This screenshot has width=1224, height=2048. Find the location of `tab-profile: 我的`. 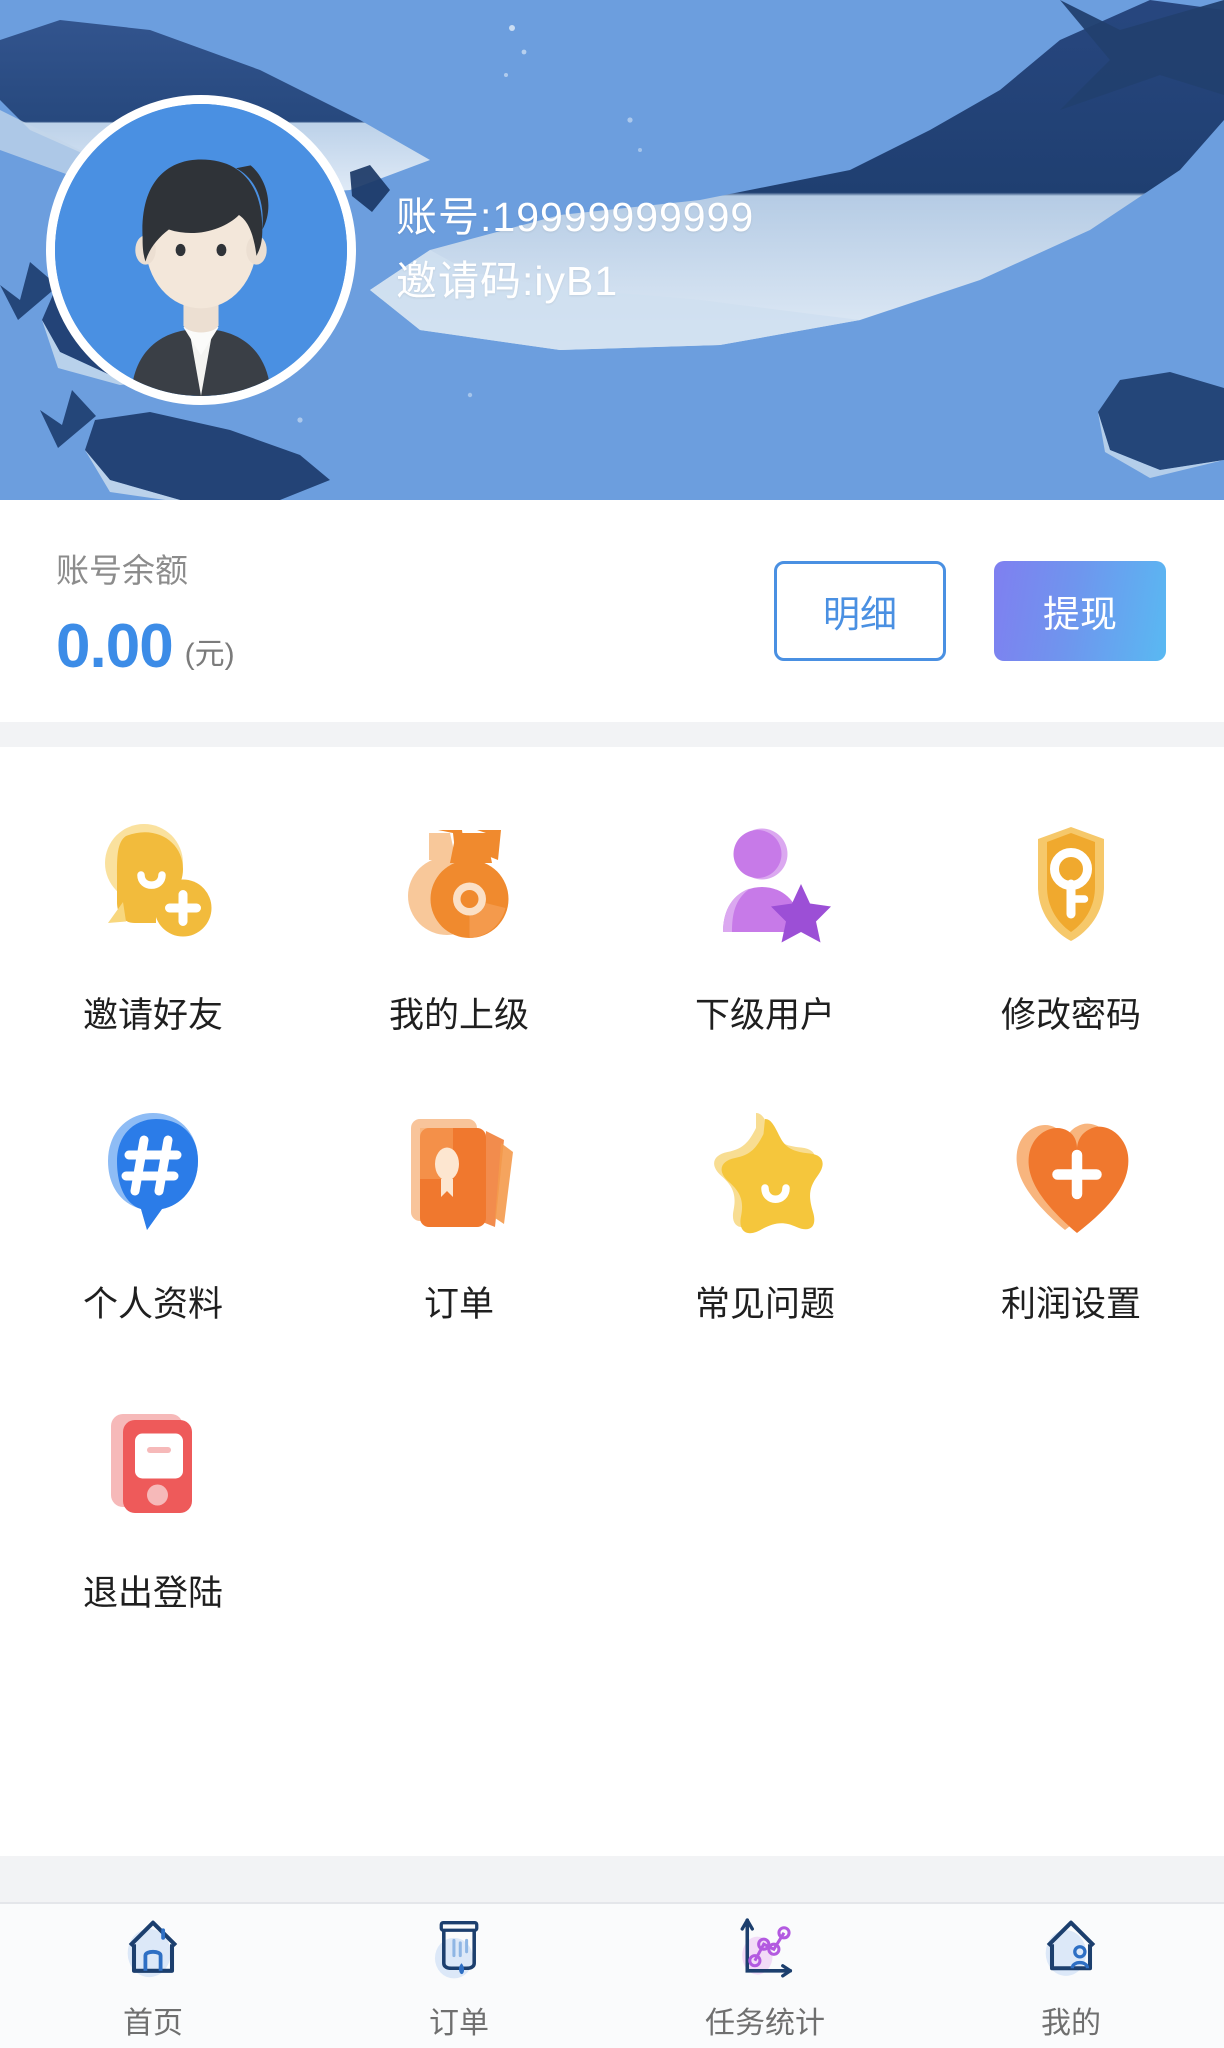

tab-profile: 我的 is located at coordinates (1071, 1976).